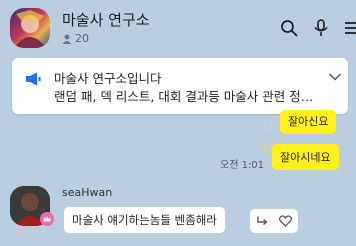  What do you see at coordinates (33, 79) in the screenshot?
I see `megaphone-icon` at bounding box center [33, 79].